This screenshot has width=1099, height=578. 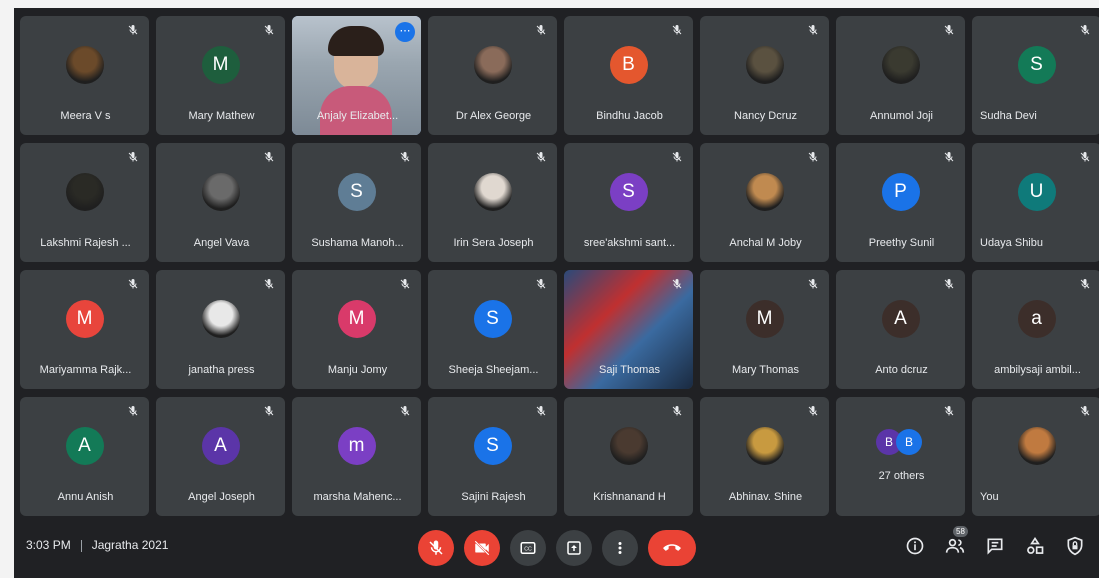 I want to click on participant-tile: Abhinav. Shine, so click(x=764, y=456).